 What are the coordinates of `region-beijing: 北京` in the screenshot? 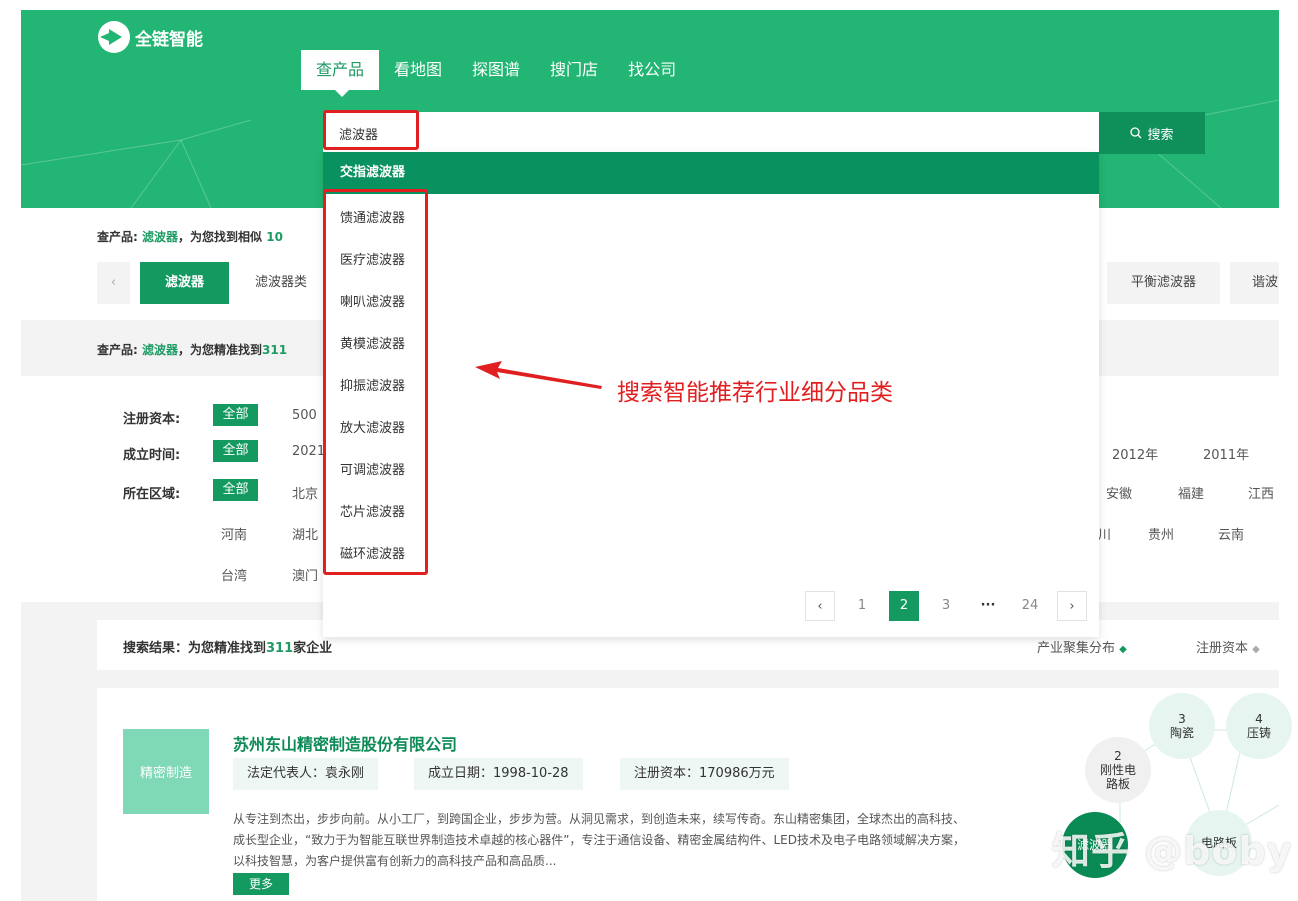 It's located at (305, 492).